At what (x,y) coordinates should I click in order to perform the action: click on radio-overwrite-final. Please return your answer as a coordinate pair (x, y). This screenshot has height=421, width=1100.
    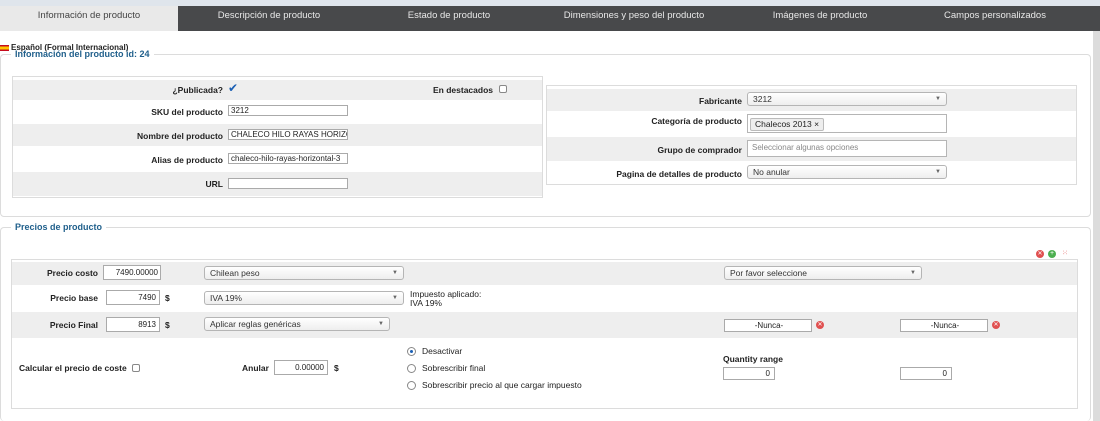
    Looking at the image, I should click on (411, 368).